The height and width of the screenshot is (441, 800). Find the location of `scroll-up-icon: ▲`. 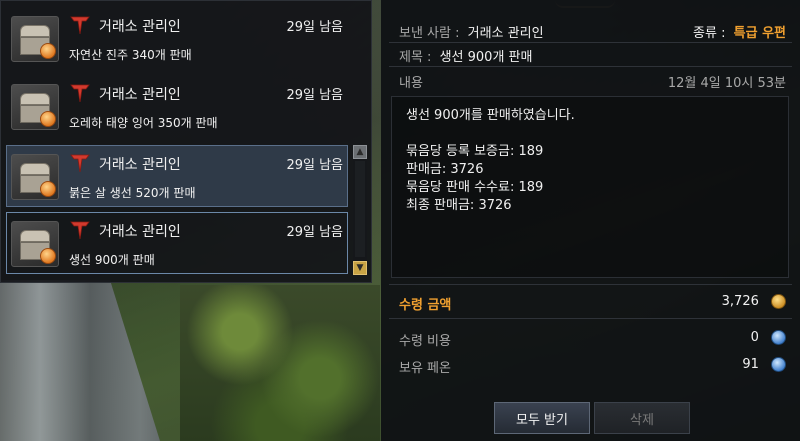

scroll-up-icon: ▲ is located at coordinates (360, 152).